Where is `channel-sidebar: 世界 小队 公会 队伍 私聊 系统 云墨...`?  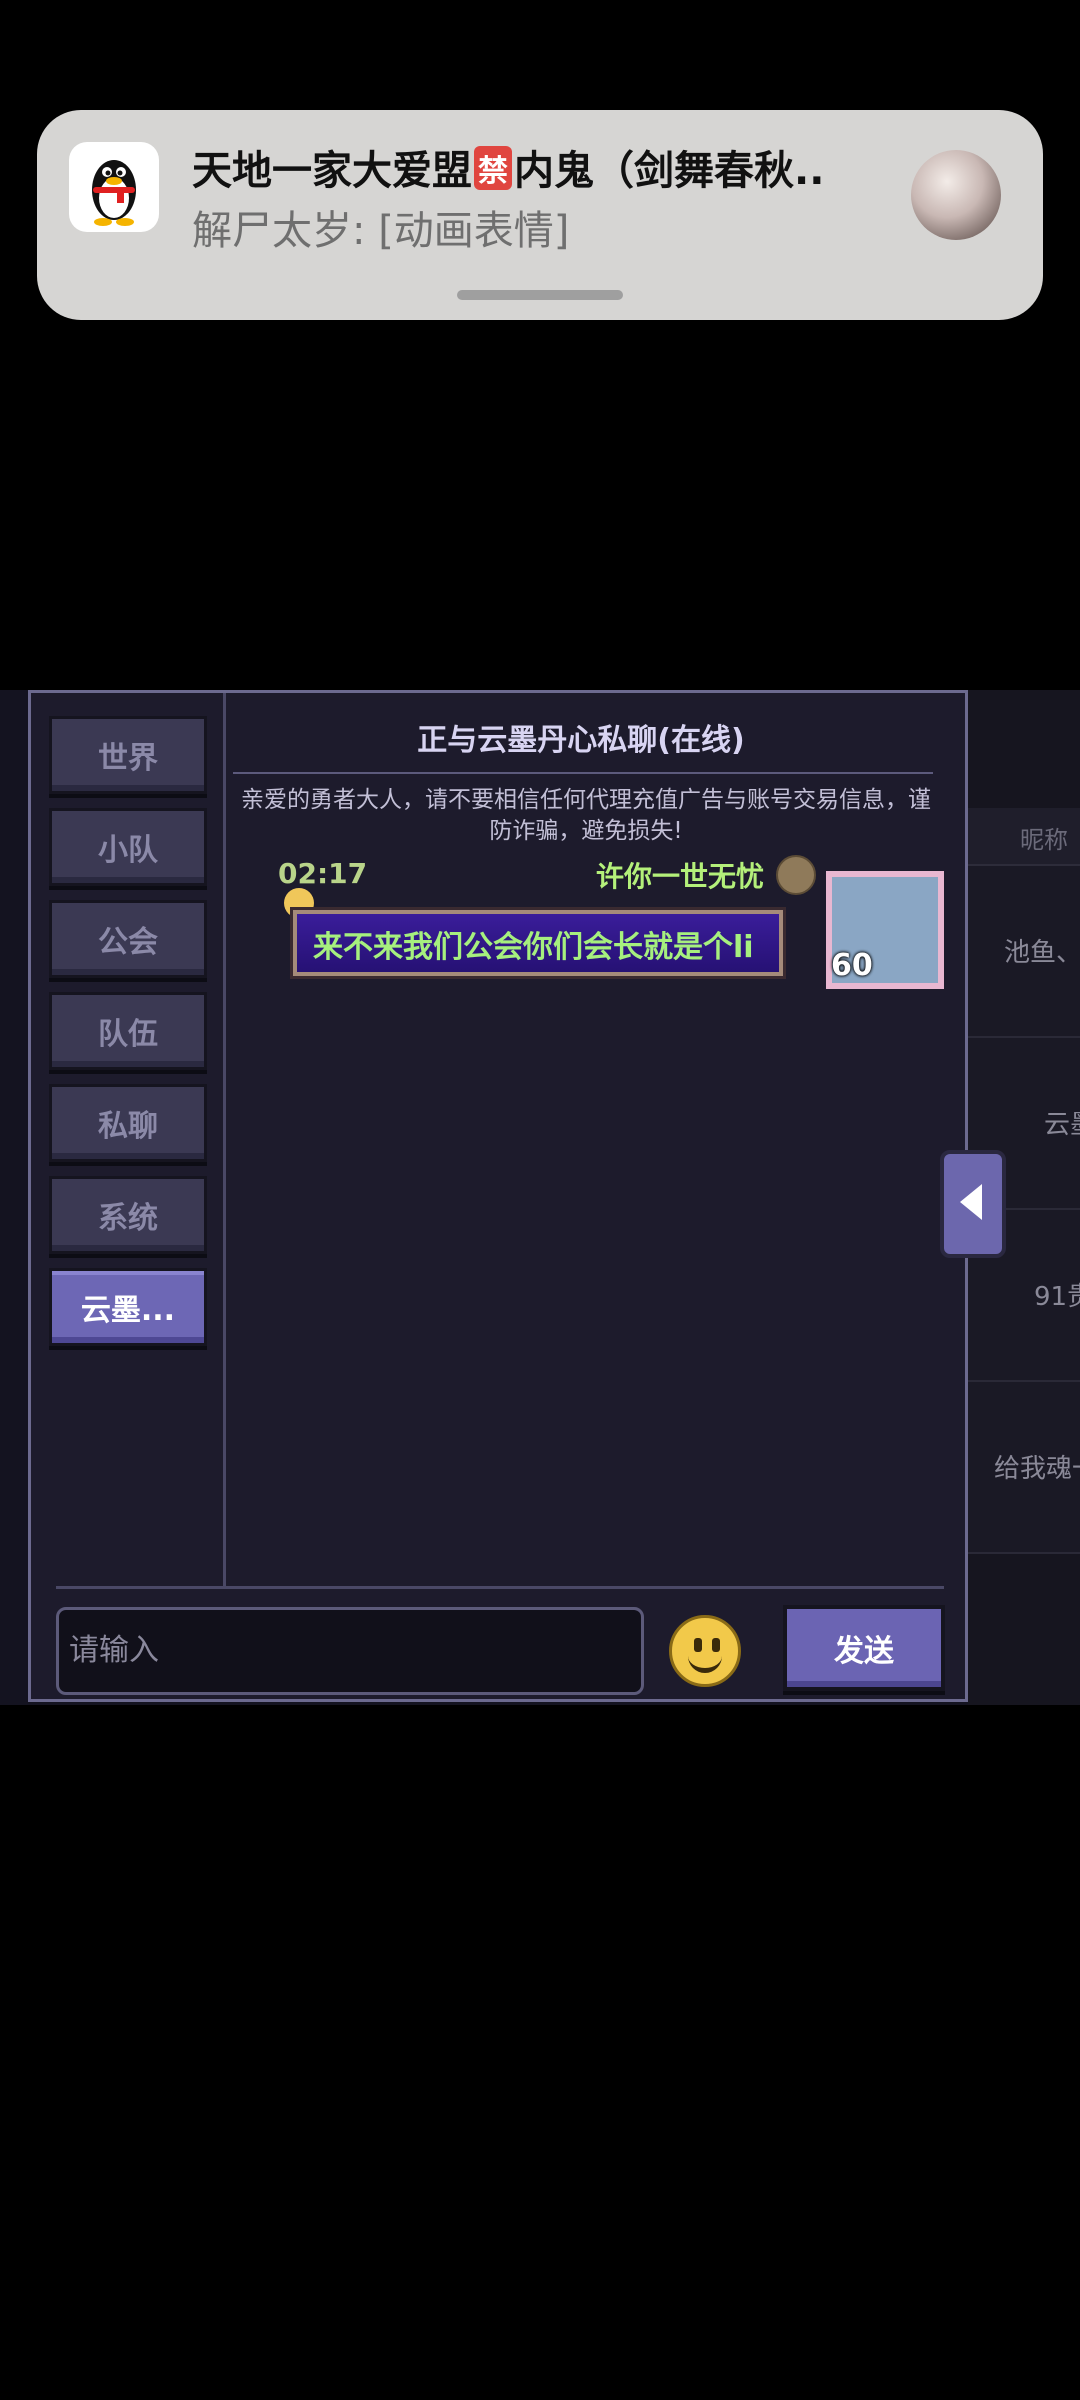
channel-sidebar: 世界 小队 公会 队伍 私聊 系统 云墨... is located at coordinates (128, 1139).